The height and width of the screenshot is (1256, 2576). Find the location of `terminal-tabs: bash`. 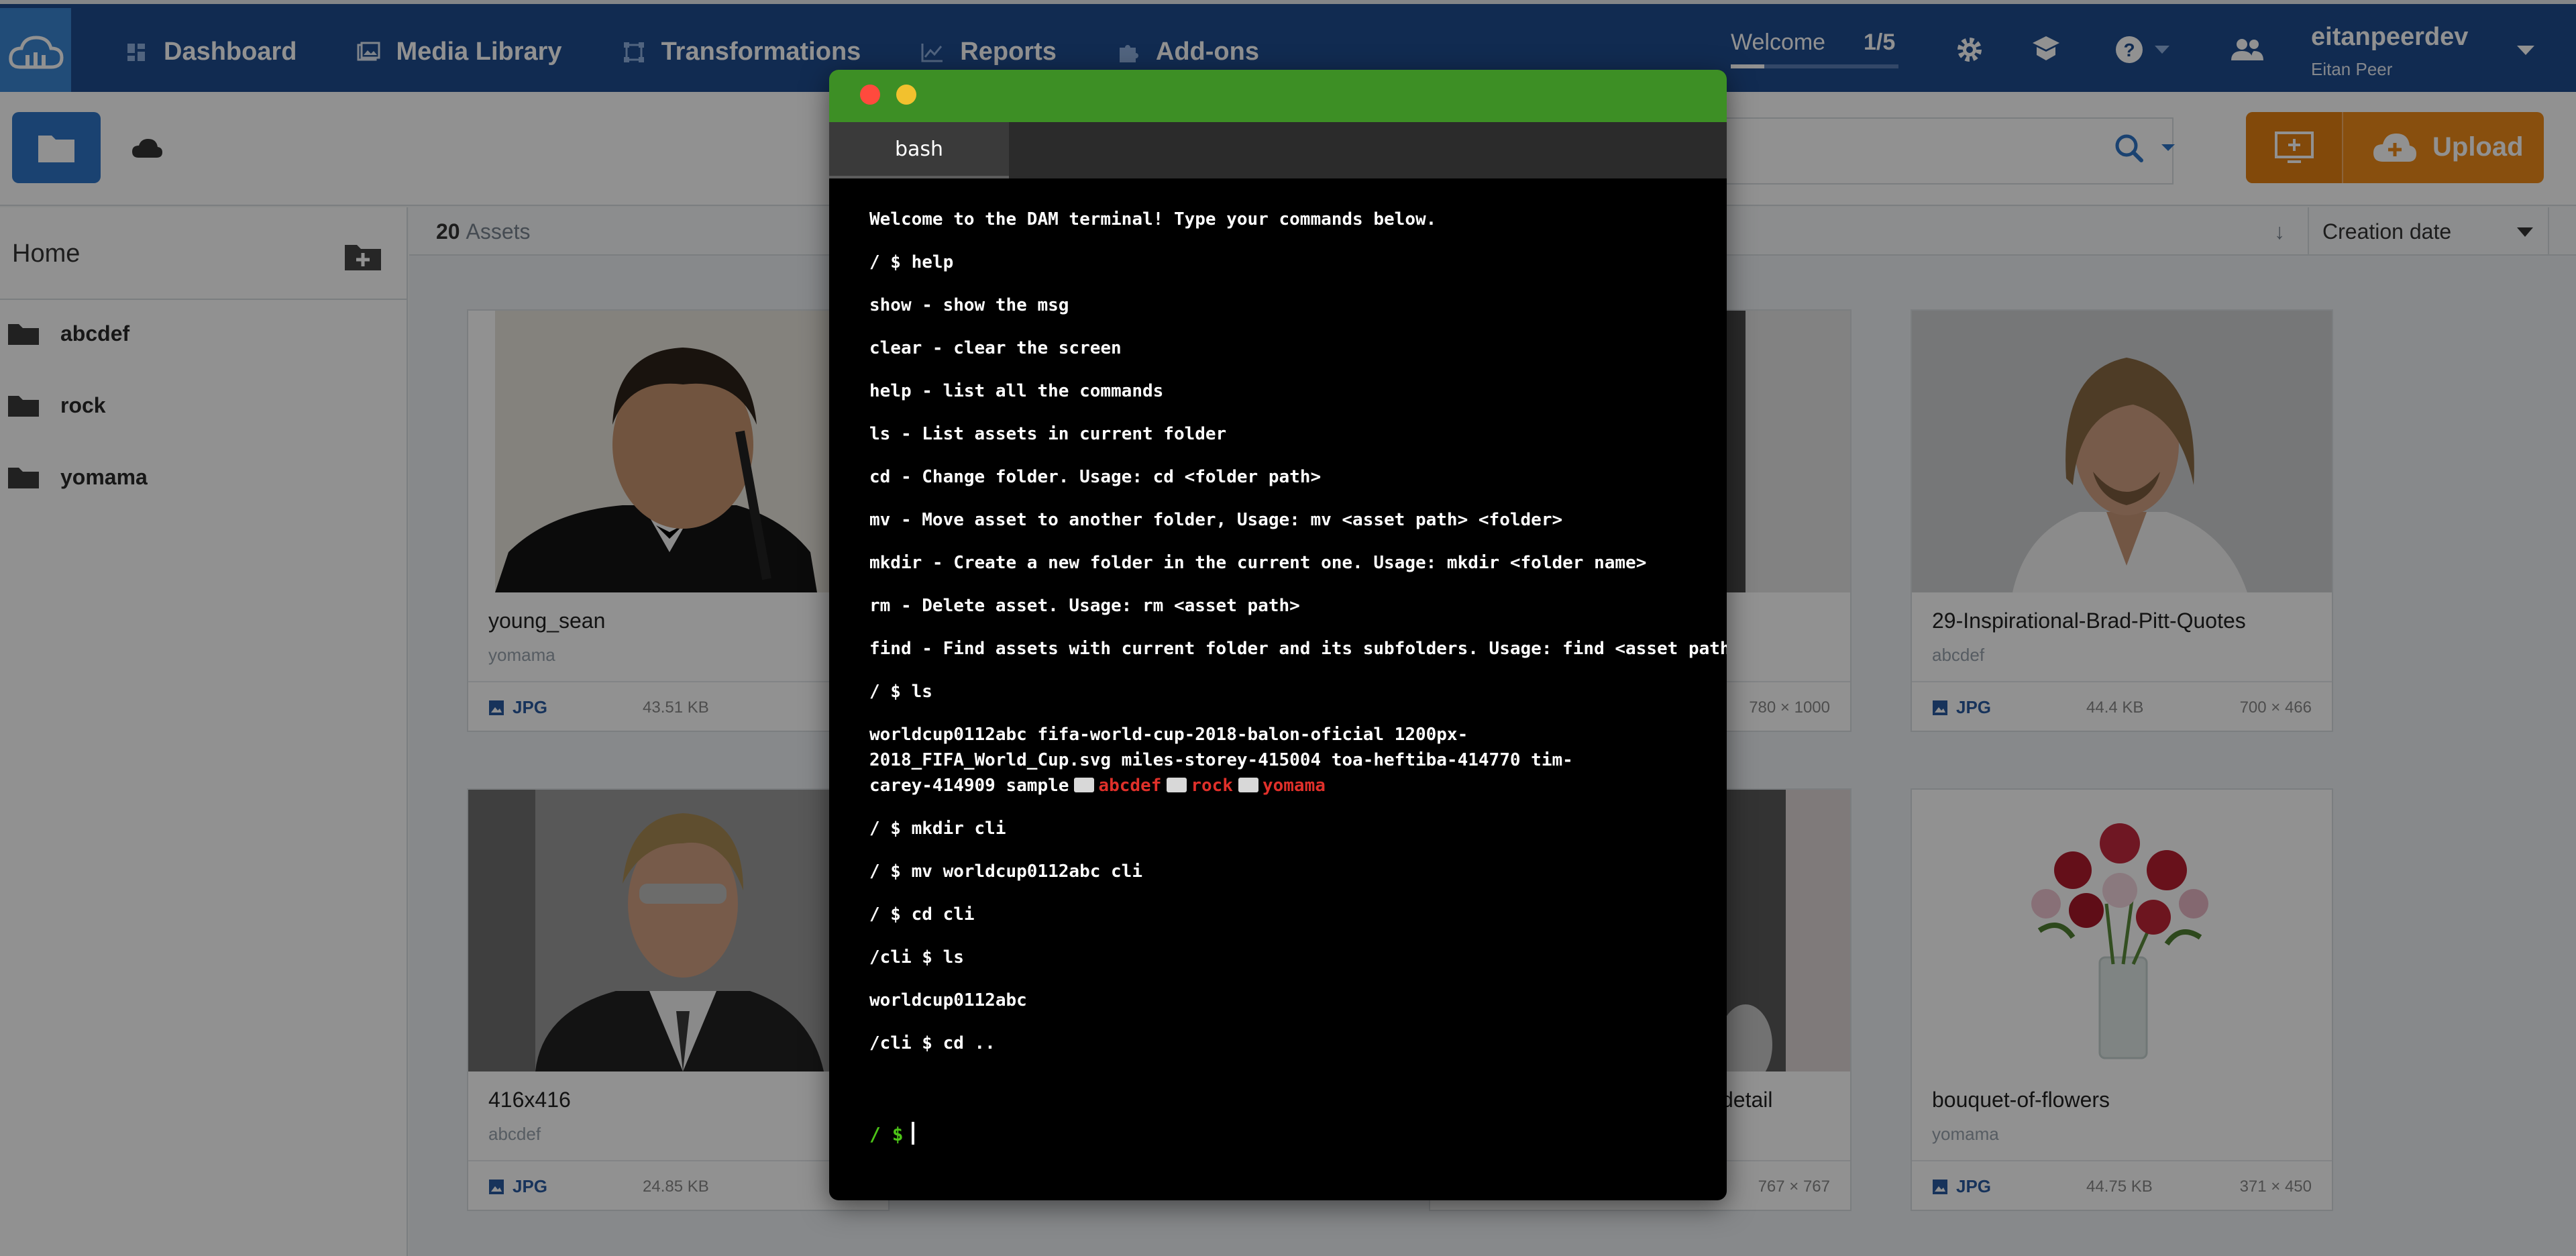

terminal-tabs: bash is located at coordinates (1278, 150).